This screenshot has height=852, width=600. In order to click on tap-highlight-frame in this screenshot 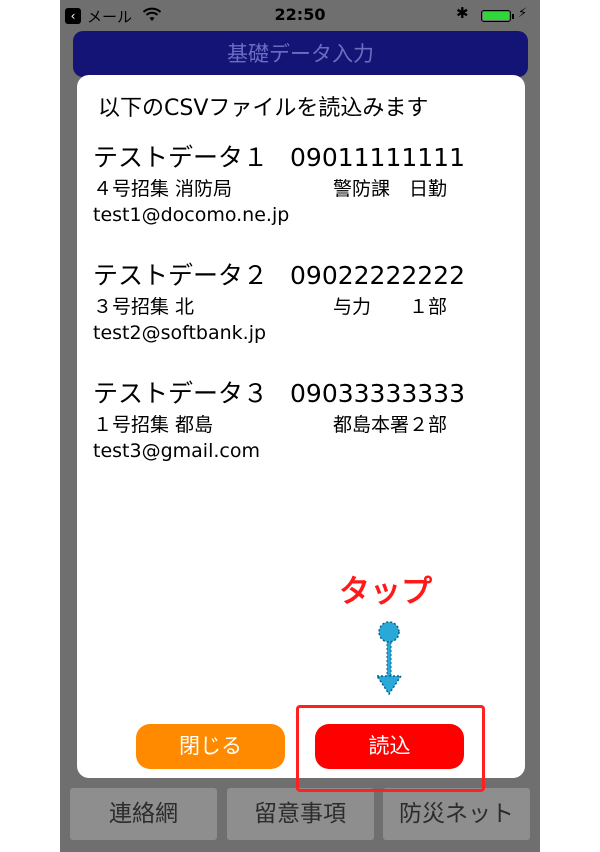, I will do `click(390, 748)`.